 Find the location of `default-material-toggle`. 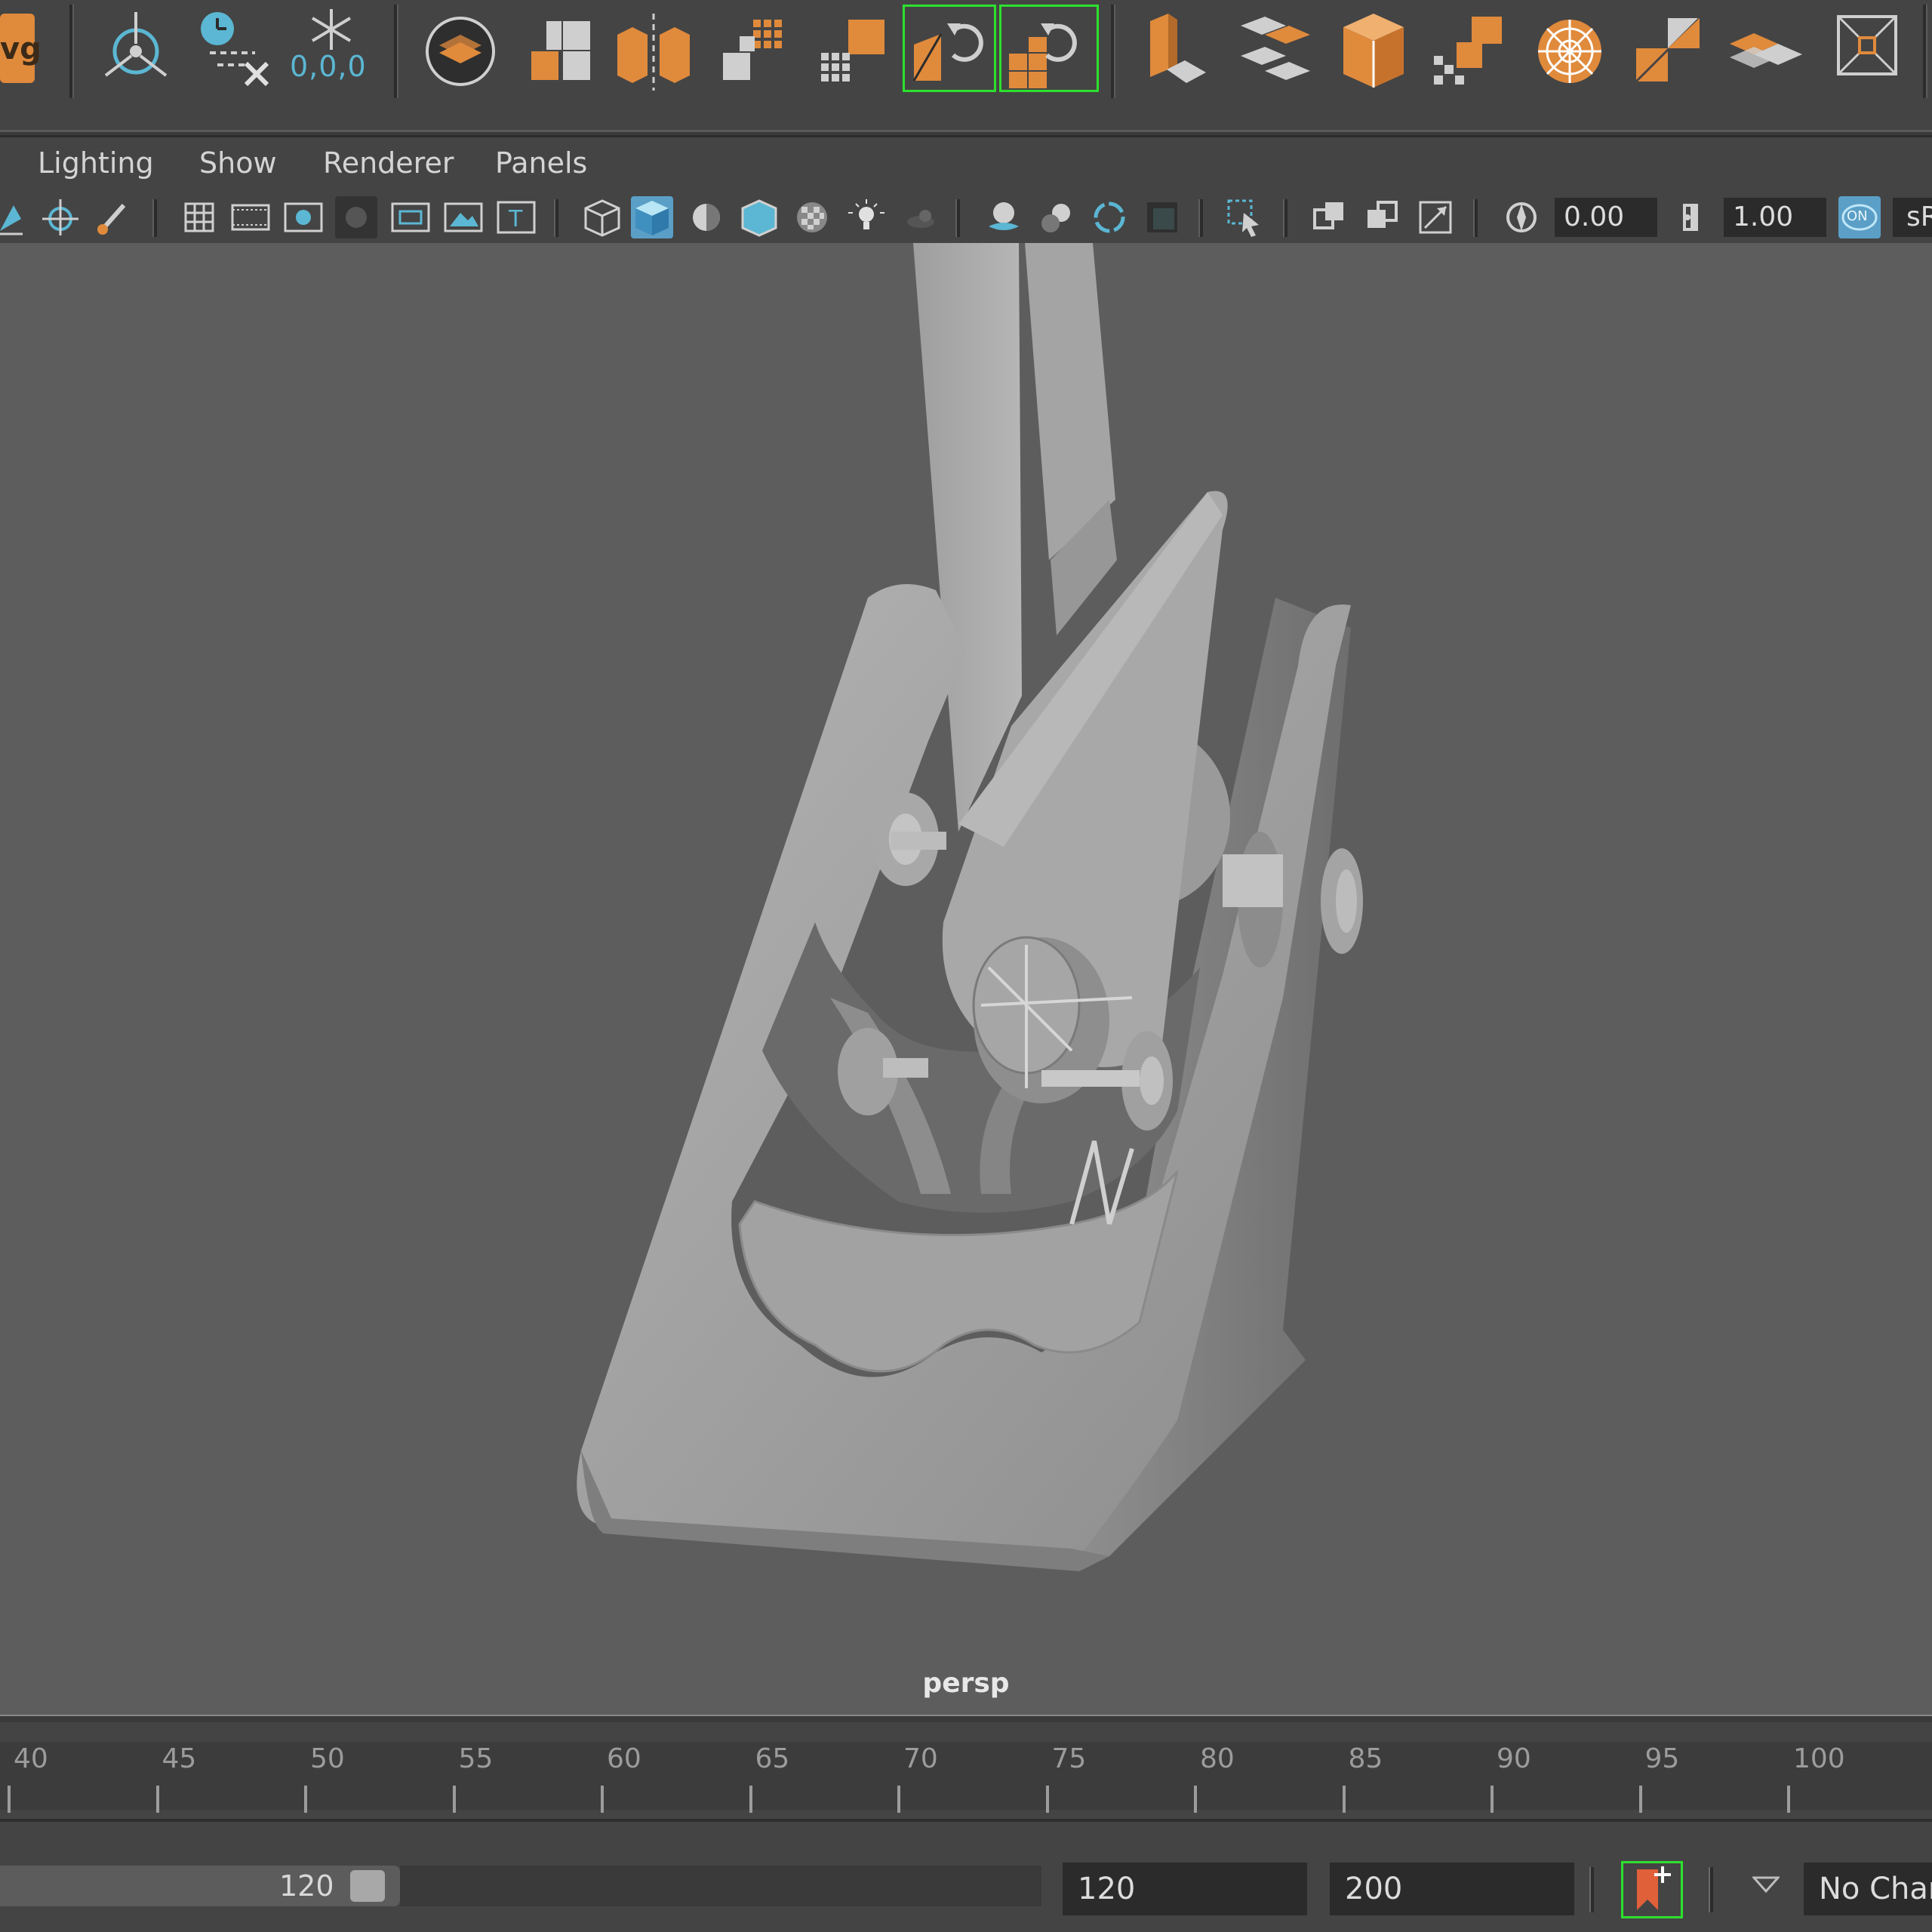

default-material-toggle is located at coordinates (706, 217).